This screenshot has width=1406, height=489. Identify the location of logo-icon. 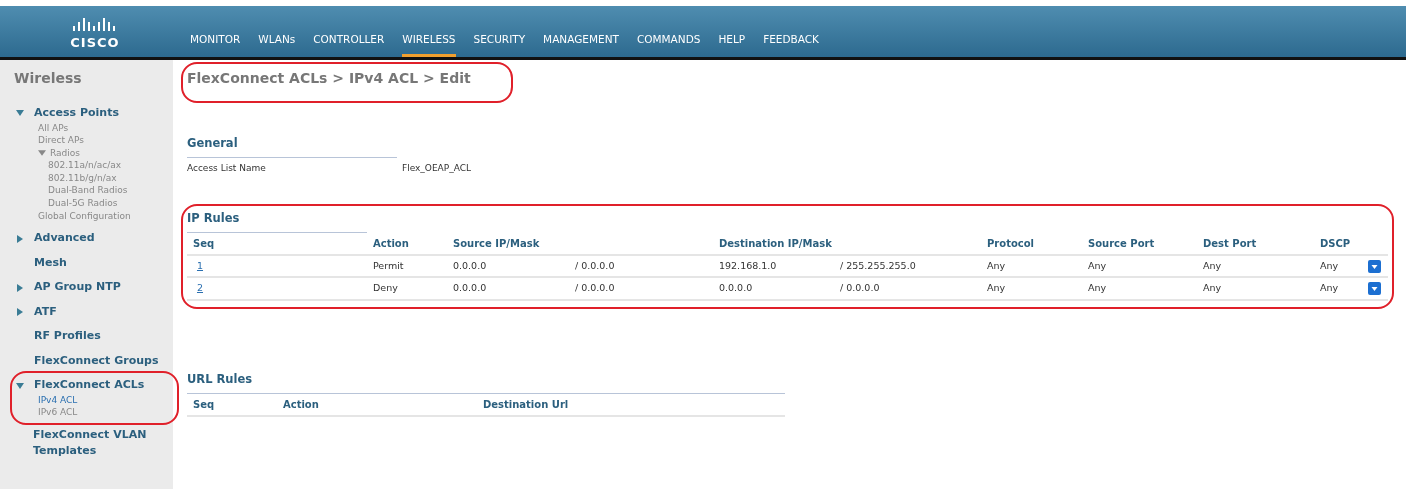
(95, 24).